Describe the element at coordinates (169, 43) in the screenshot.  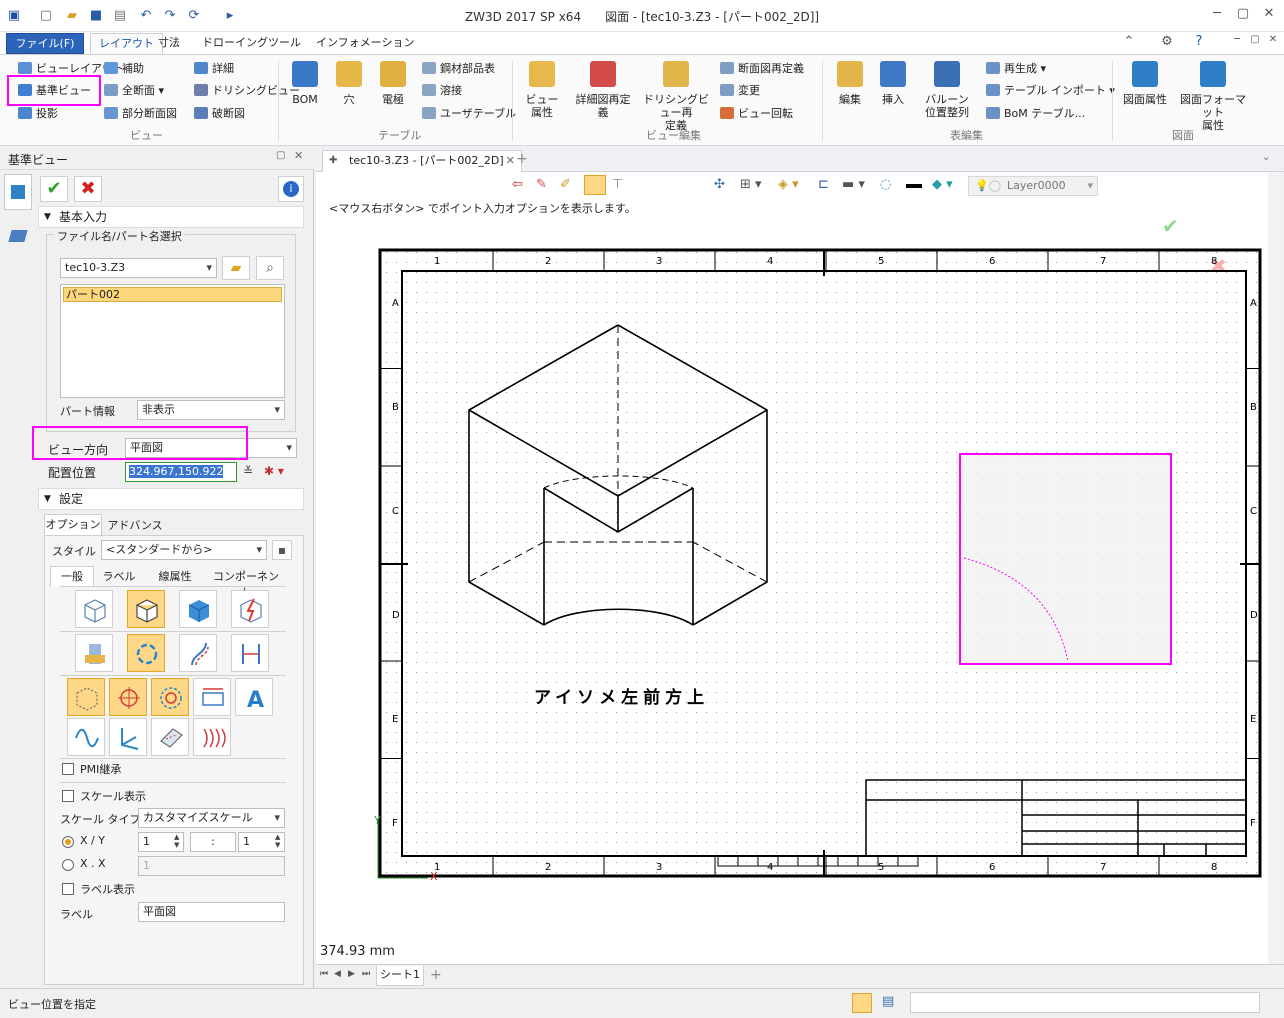
I see `tab-dimension: 寸法` at that location.